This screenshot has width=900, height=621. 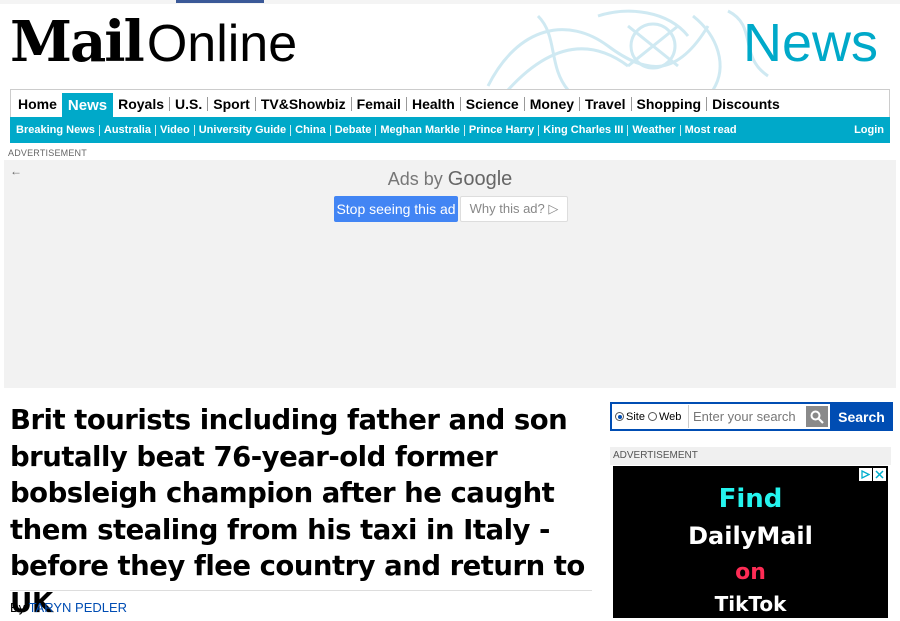 What do you see at coordinates (635, 416) in the screenshot?
I see `site-radio-label: Site` at bounding box center [635, 416].